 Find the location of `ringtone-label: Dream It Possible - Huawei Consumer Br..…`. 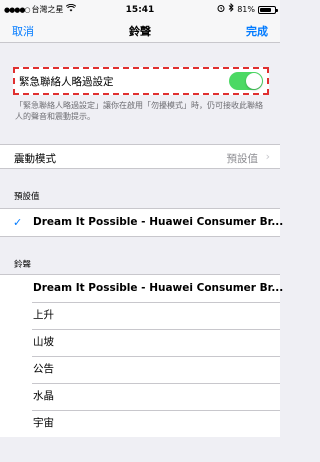

ringtone-label: Dream It Possible - Huawei Consumer Br..… is located at coordinates (158, 288).